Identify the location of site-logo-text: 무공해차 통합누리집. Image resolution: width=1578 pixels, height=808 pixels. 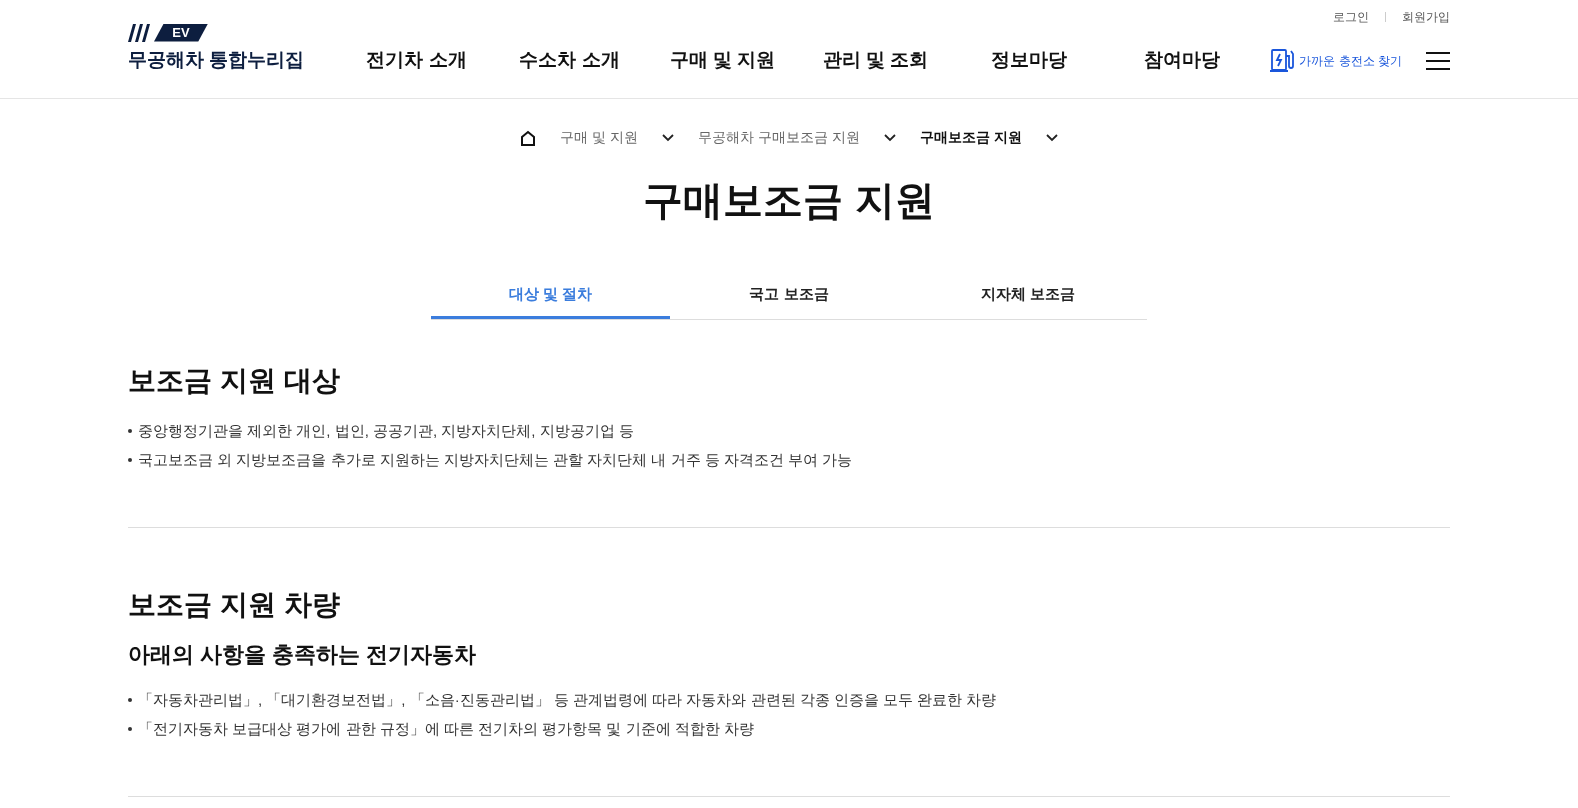
(228, 59).